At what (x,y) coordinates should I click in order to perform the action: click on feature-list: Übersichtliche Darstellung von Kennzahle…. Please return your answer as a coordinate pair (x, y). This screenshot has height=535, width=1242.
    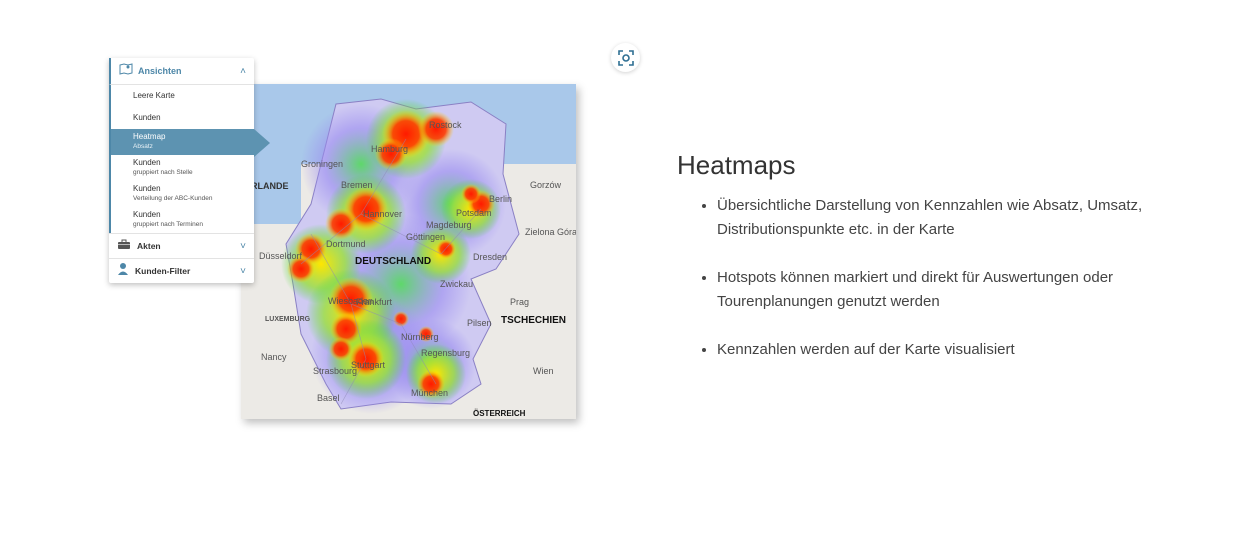
    Looking at the image, I should click on (947, 290).